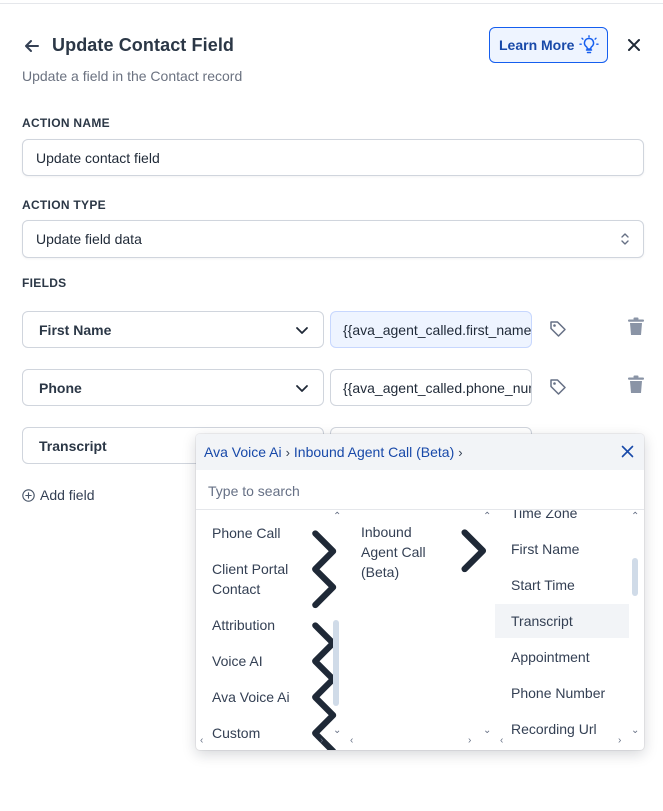 This screenshot has width=663, height=811. I want to click on list-item: Recording Url, so click(554, 729).